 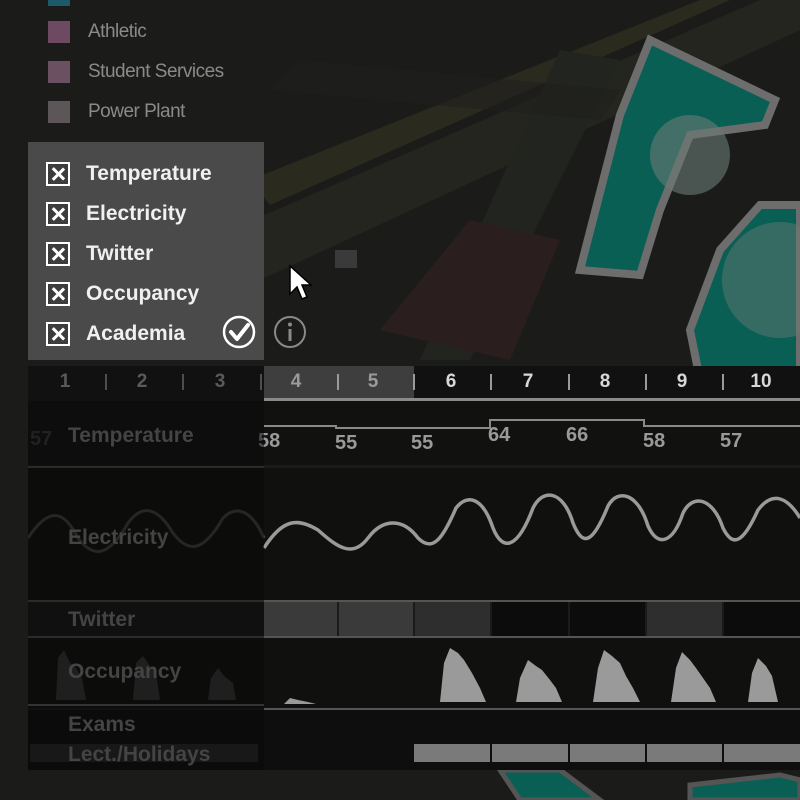 I want to click on row-label-electricity: Electricity, so click(x=118, y=537).